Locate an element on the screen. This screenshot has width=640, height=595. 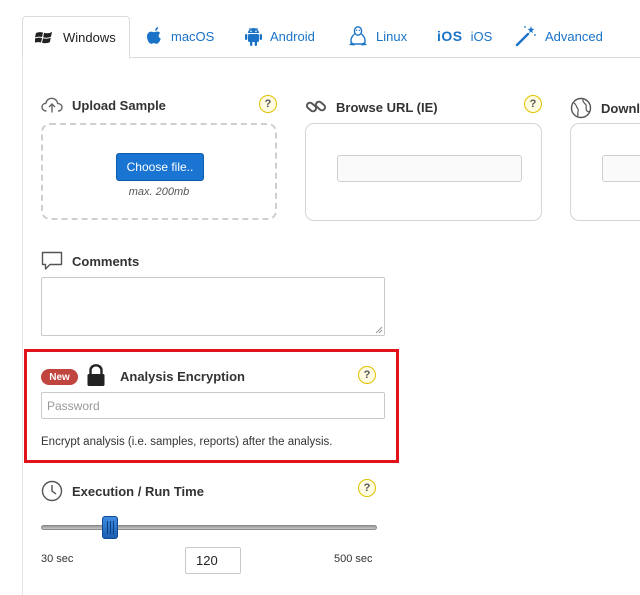
upload-dropzone: Choose file.. max. 200mb is located at coordinates (159, 171).